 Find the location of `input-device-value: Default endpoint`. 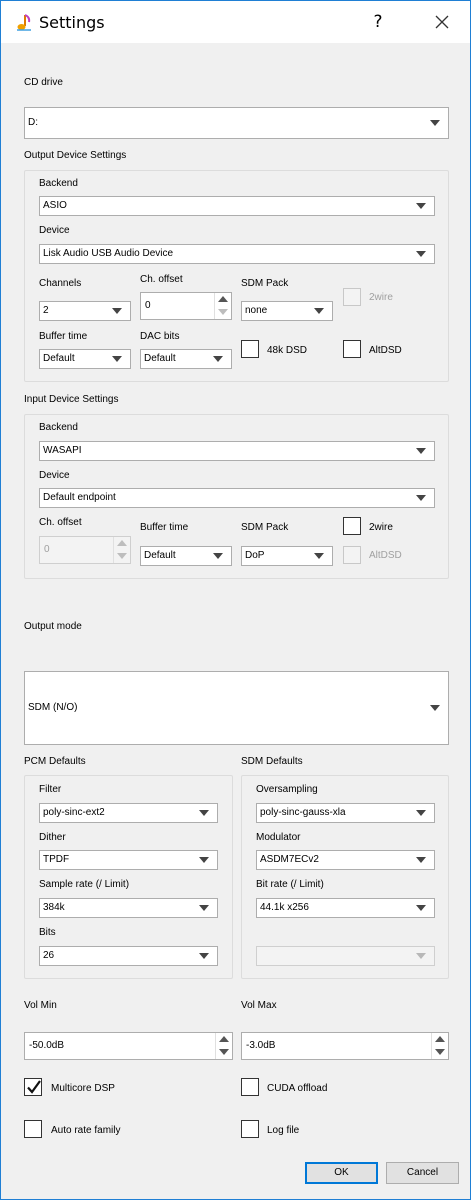

input-device-value: Default endpoint is located at coordinates (79, 497).